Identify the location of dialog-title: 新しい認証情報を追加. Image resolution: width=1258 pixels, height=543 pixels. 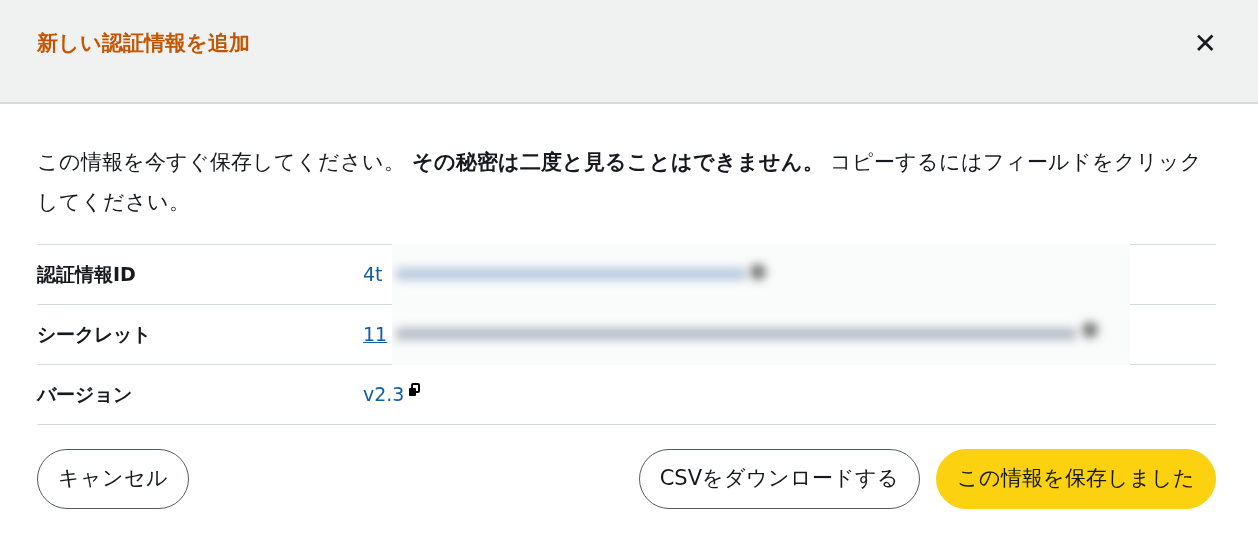
(143, 43).